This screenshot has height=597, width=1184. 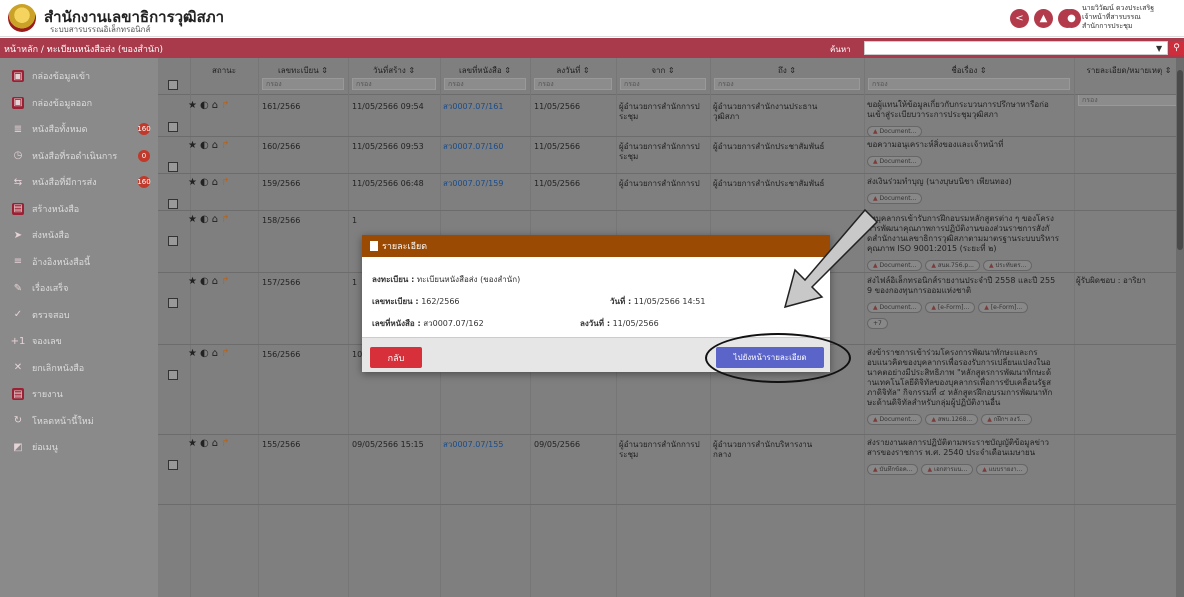 I want to click on bell-icon: ▲, so click(x=1043, y=18).